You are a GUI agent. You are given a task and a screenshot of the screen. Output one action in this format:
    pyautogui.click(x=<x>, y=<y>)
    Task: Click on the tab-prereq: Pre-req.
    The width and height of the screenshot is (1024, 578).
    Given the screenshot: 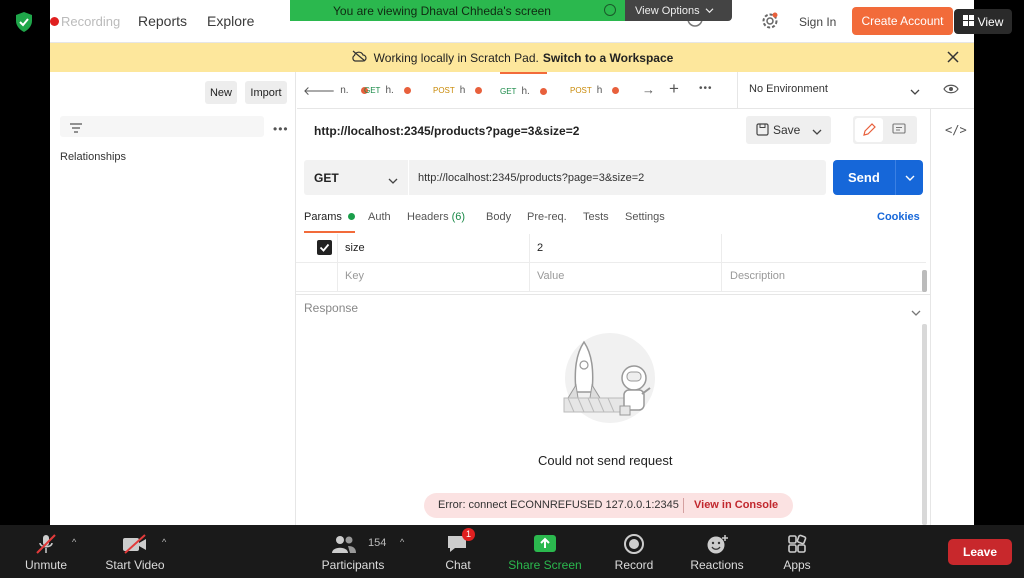 What is the action you would take?
    pyautogui.click(x=547, y=217)
    